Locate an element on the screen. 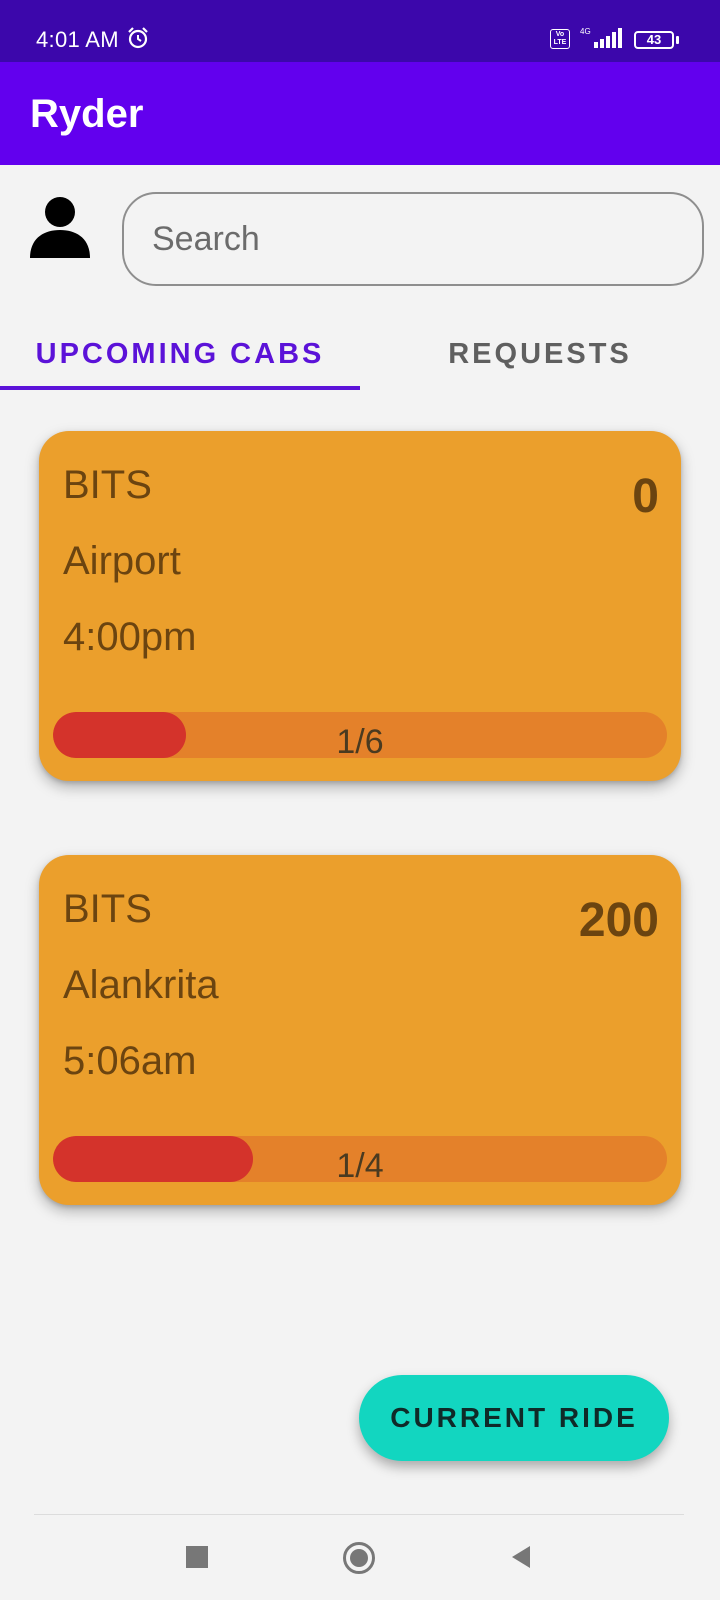 This screenshot has height=1600, width=720. network-label: 4G is located at coordinates (585, 31).